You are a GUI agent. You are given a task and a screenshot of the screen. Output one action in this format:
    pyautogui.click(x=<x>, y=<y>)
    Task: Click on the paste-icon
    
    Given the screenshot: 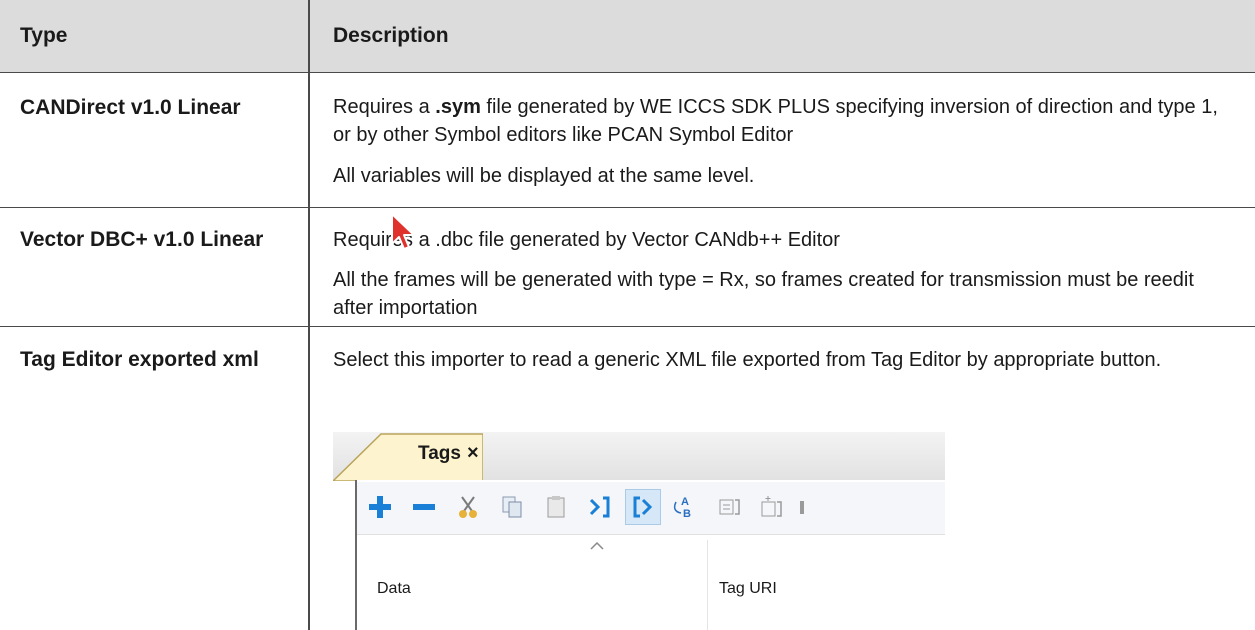 What is the action you would take?
    pyautogui.click(x=556, y=507)
    